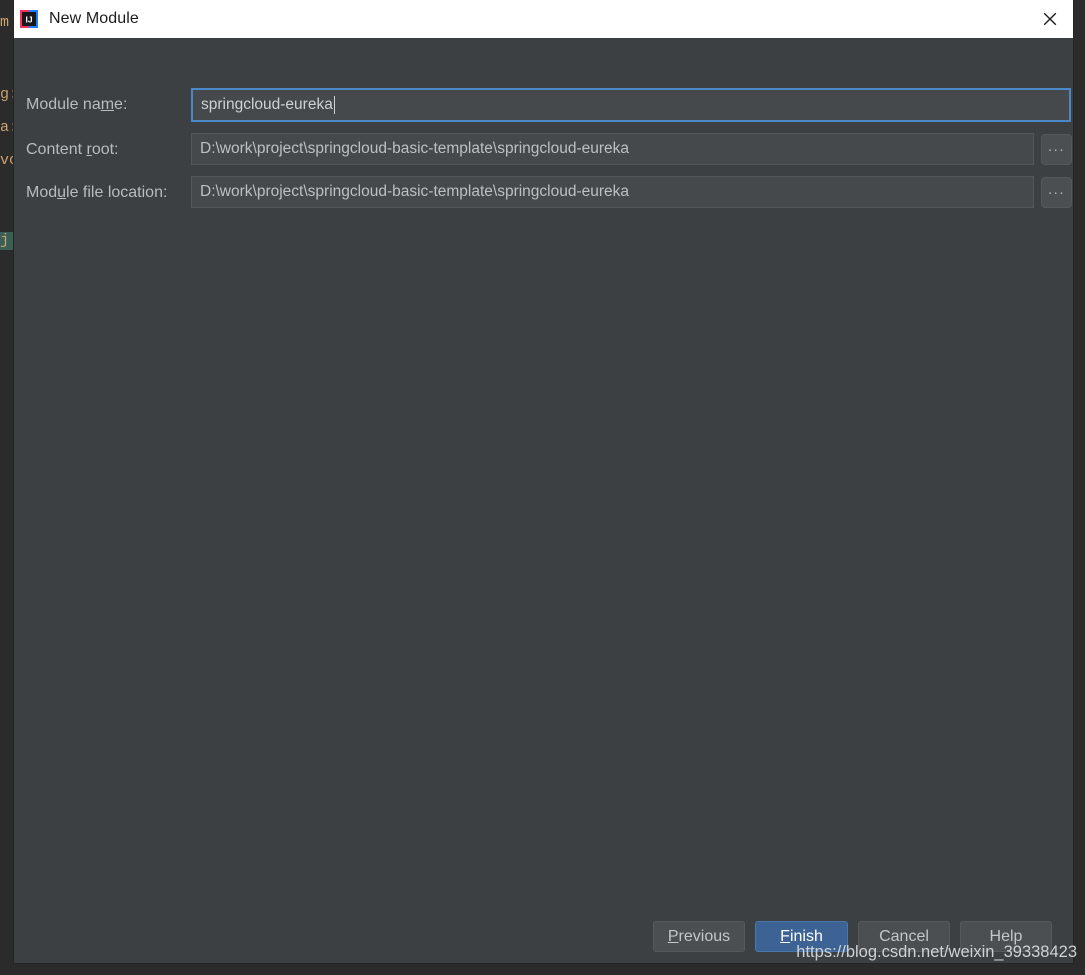  What do you see at coordinates (7, 94) in the screenshot?
I see `code-fragment: g:` at bounding box center [7, 94].